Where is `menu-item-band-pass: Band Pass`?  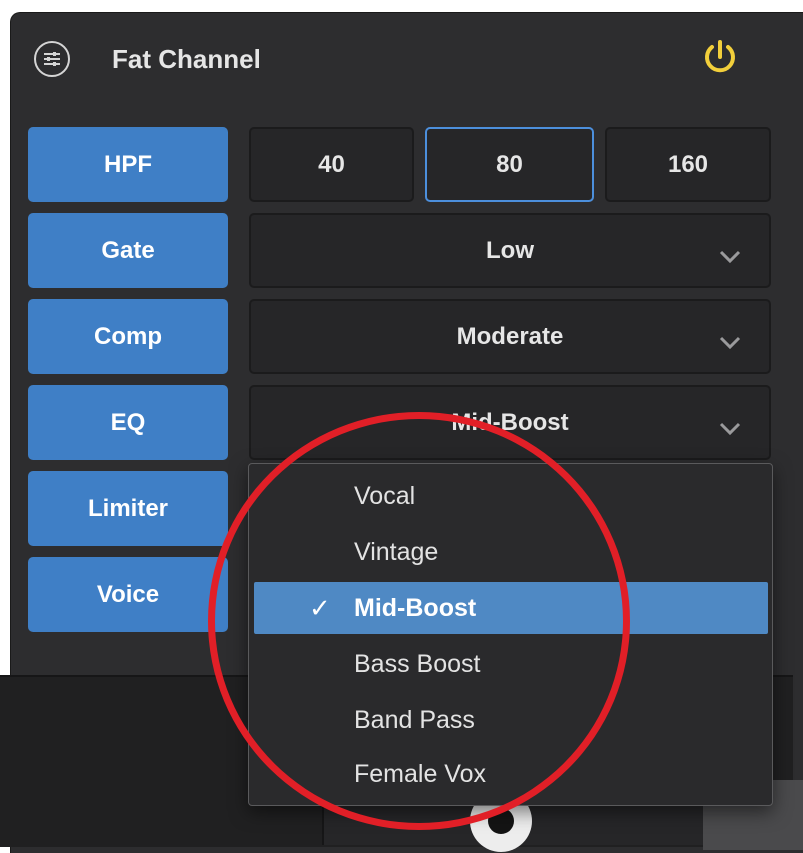 menu-item-band-pass: Band Pass is located at coordinates (511, 720).